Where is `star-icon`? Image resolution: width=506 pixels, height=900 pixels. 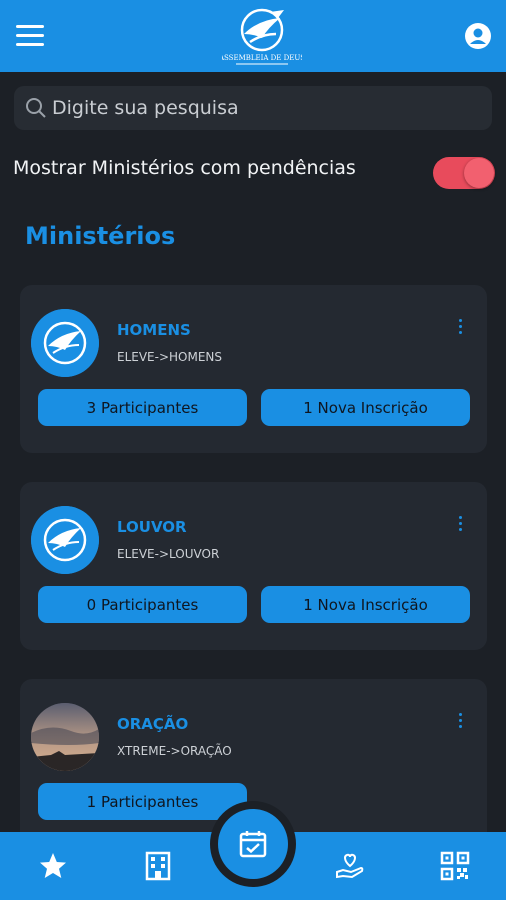
star-icon is located at coordinates (53, 866).